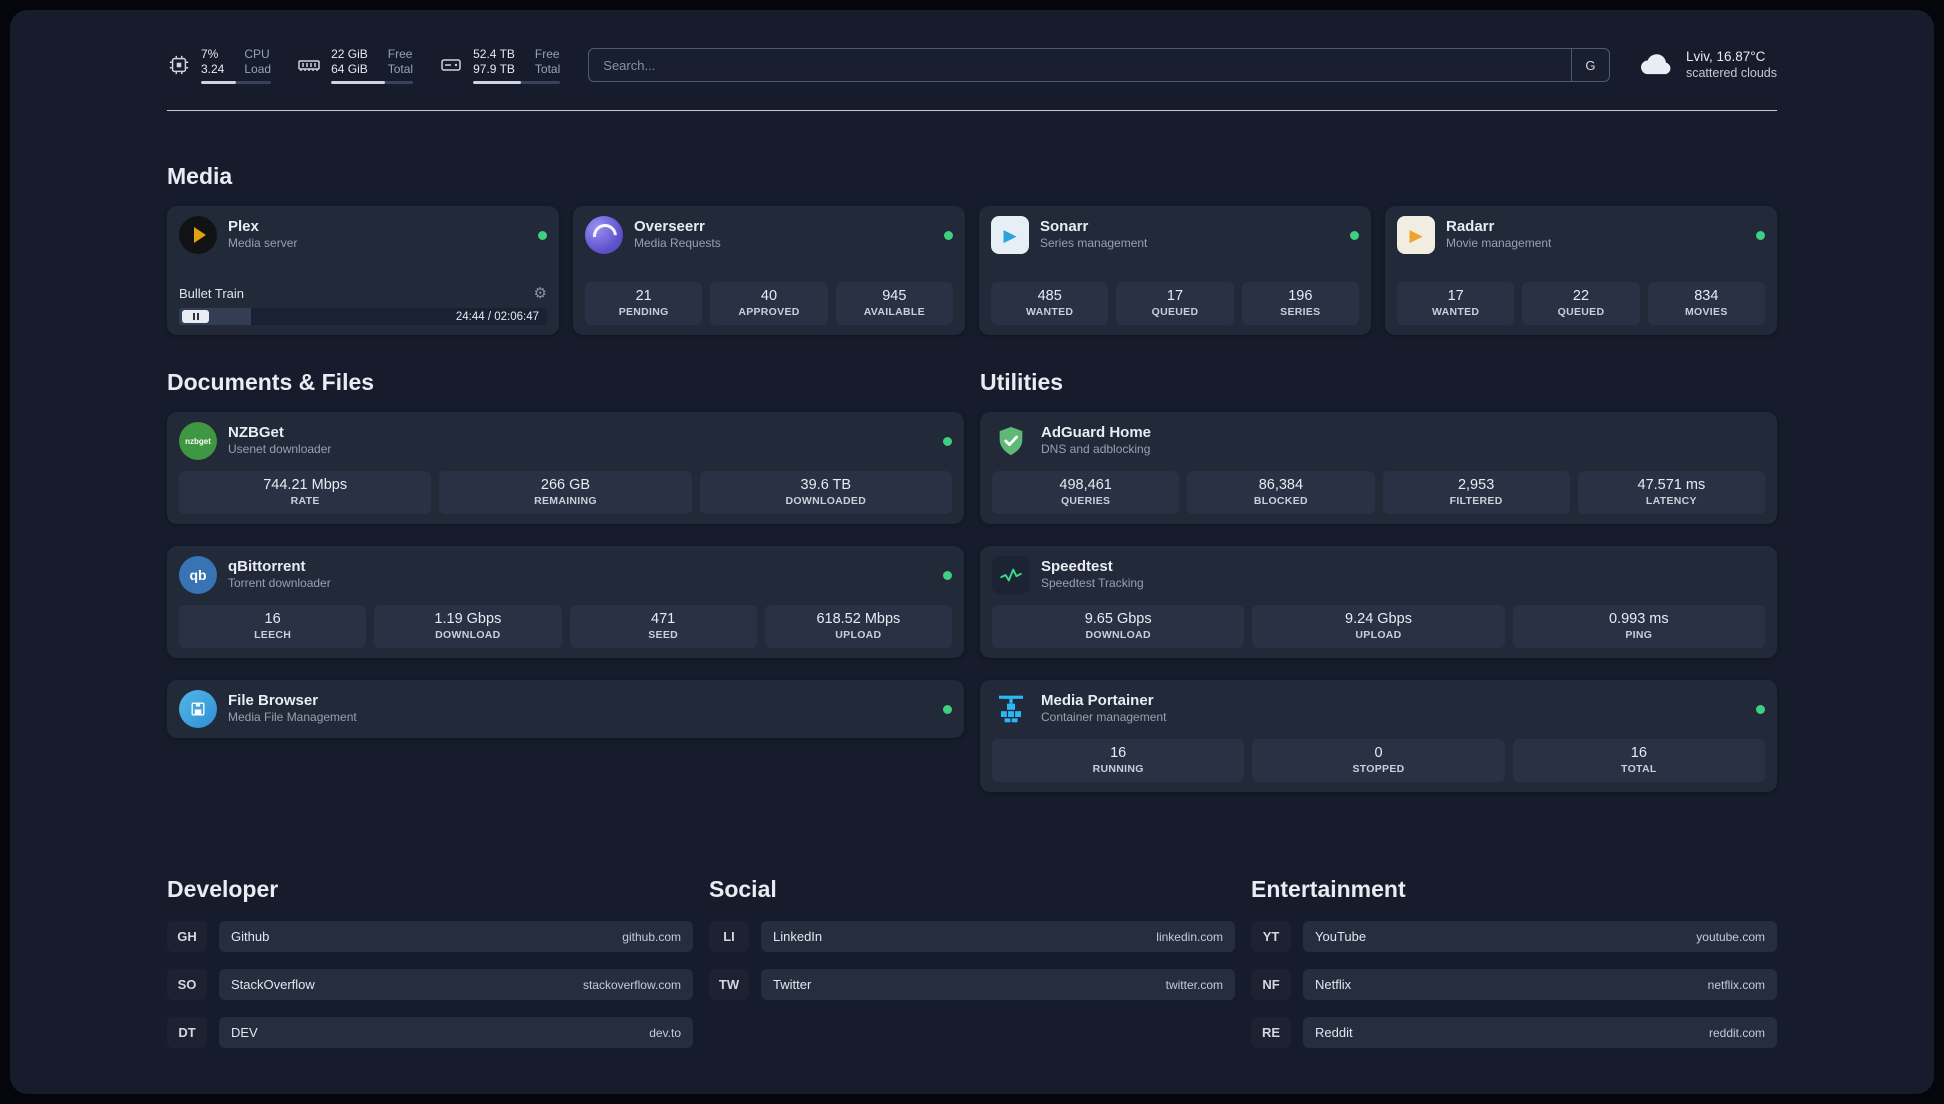 This screenshot has height=1104, width=1944. What do you see at coordinates (271, 382) in the screenshot?
I see `section-title-documents: Documents & Files` at bounding box center [271, 382].